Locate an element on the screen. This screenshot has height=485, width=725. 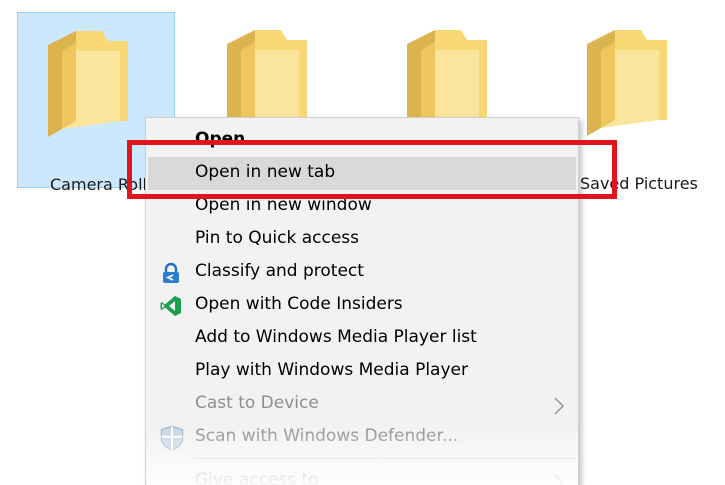
windows-defender-icon is located at coordinates (172, 438).